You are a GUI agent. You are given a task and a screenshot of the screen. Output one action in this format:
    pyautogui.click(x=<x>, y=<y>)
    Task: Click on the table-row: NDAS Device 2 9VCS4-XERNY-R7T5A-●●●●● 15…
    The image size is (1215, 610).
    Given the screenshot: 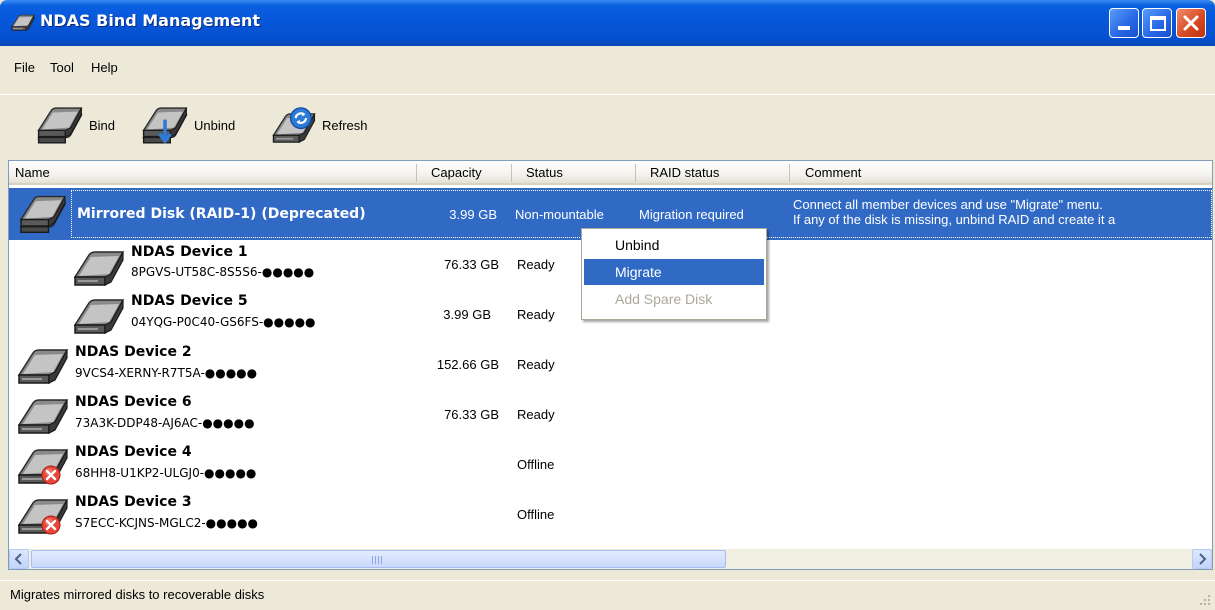 What is the action you would take?
    pyautogui.click(x=610, y=366)
    